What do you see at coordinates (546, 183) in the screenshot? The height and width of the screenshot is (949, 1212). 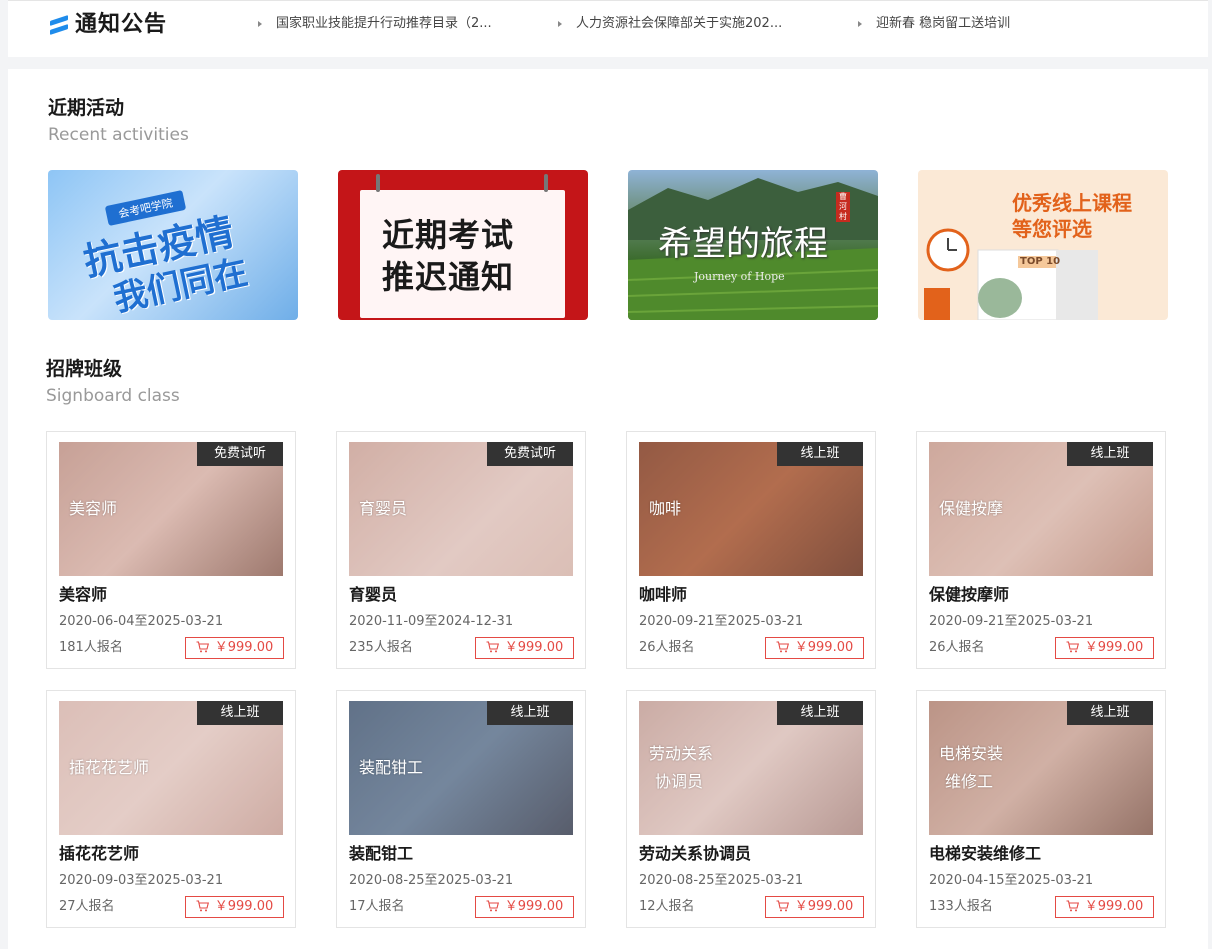 I see `pin-icon` at bounding box center [546, 183].